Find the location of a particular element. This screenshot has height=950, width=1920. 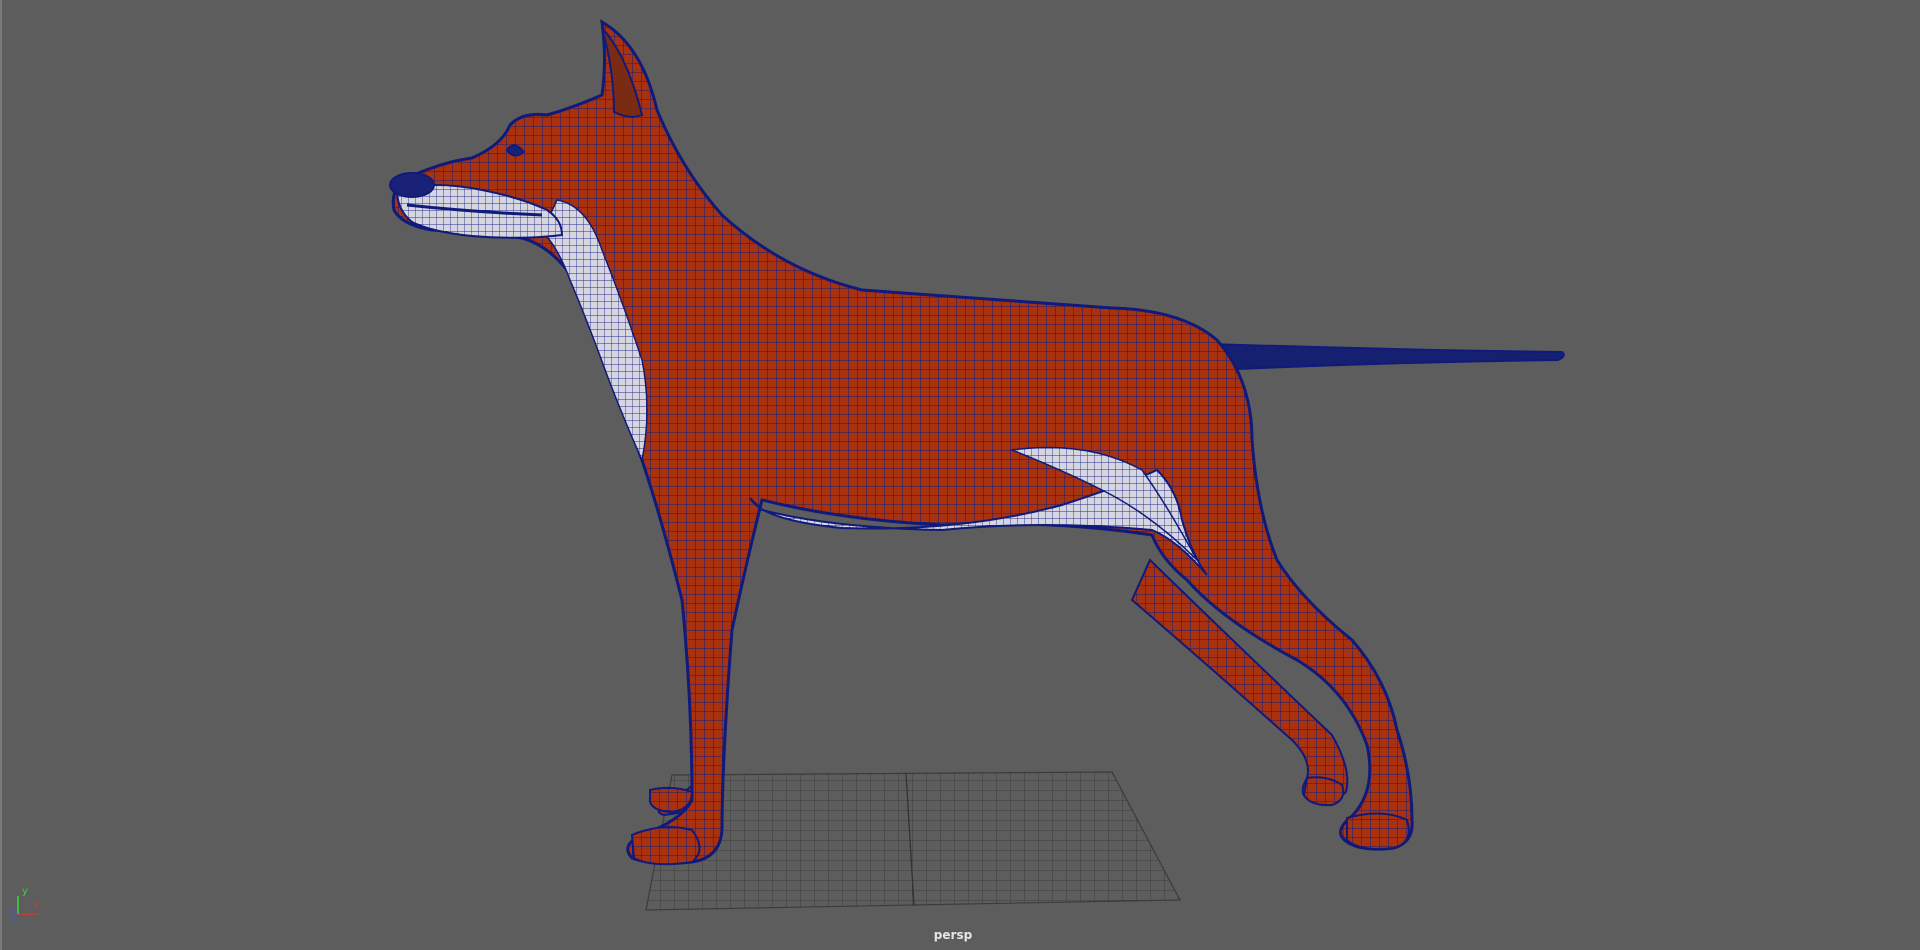

axis-z-label: z is located at coordinates (11, 913).